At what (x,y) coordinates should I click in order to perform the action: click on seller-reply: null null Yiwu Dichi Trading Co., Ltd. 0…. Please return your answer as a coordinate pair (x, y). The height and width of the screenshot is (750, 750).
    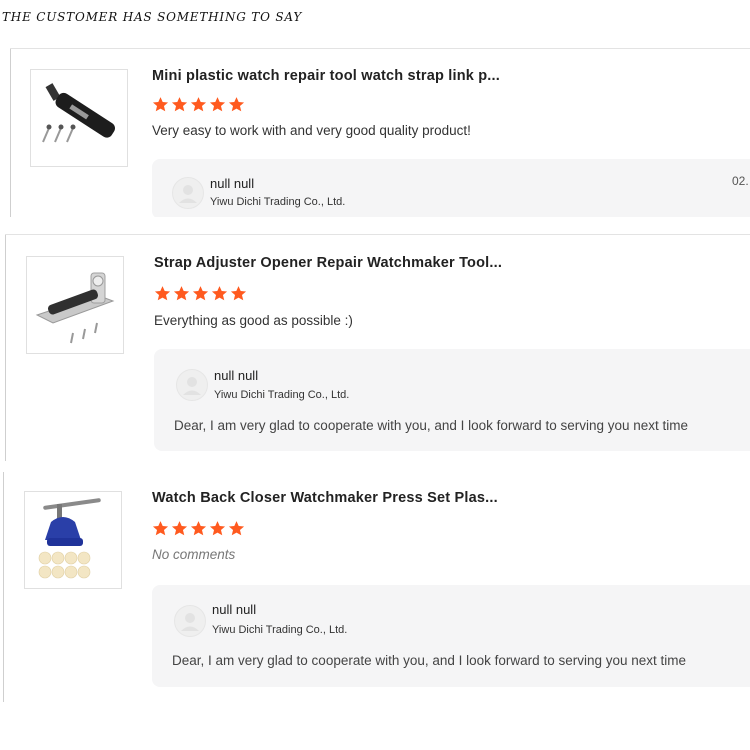
    Looking at the image, I should click on (451, 188).